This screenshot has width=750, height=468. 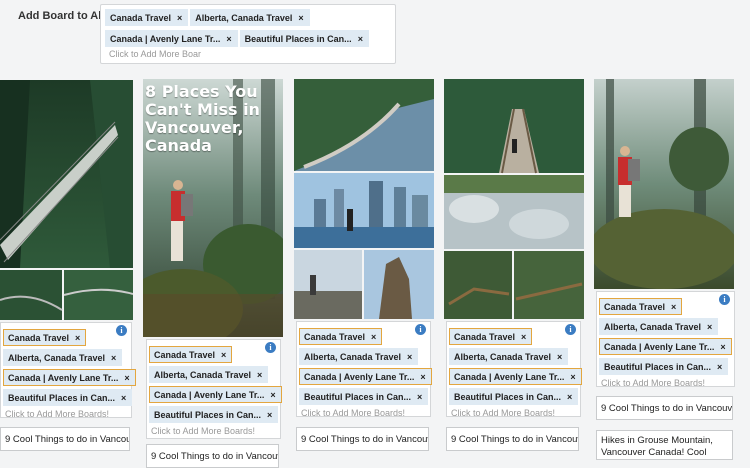 I want to click on add-more-boards-input: Click to Add More Boar, so click(x=155, y=54).